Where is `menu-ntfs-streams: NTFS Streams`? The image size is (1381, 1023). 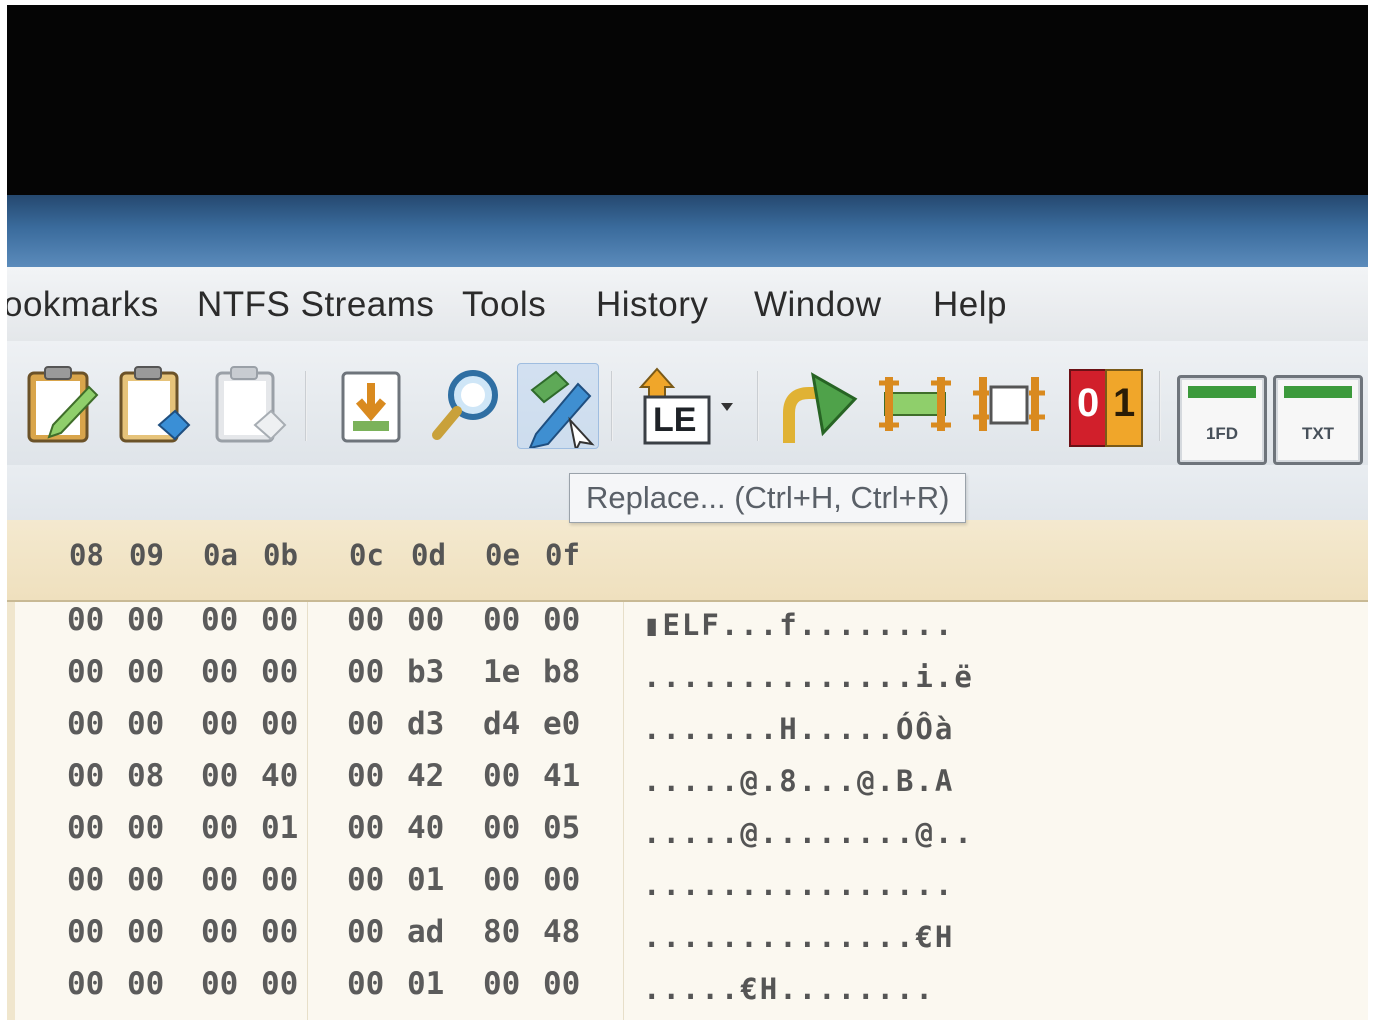
menu-ntfs-streams: NTFS Streams is located at coordinates (315, 305).